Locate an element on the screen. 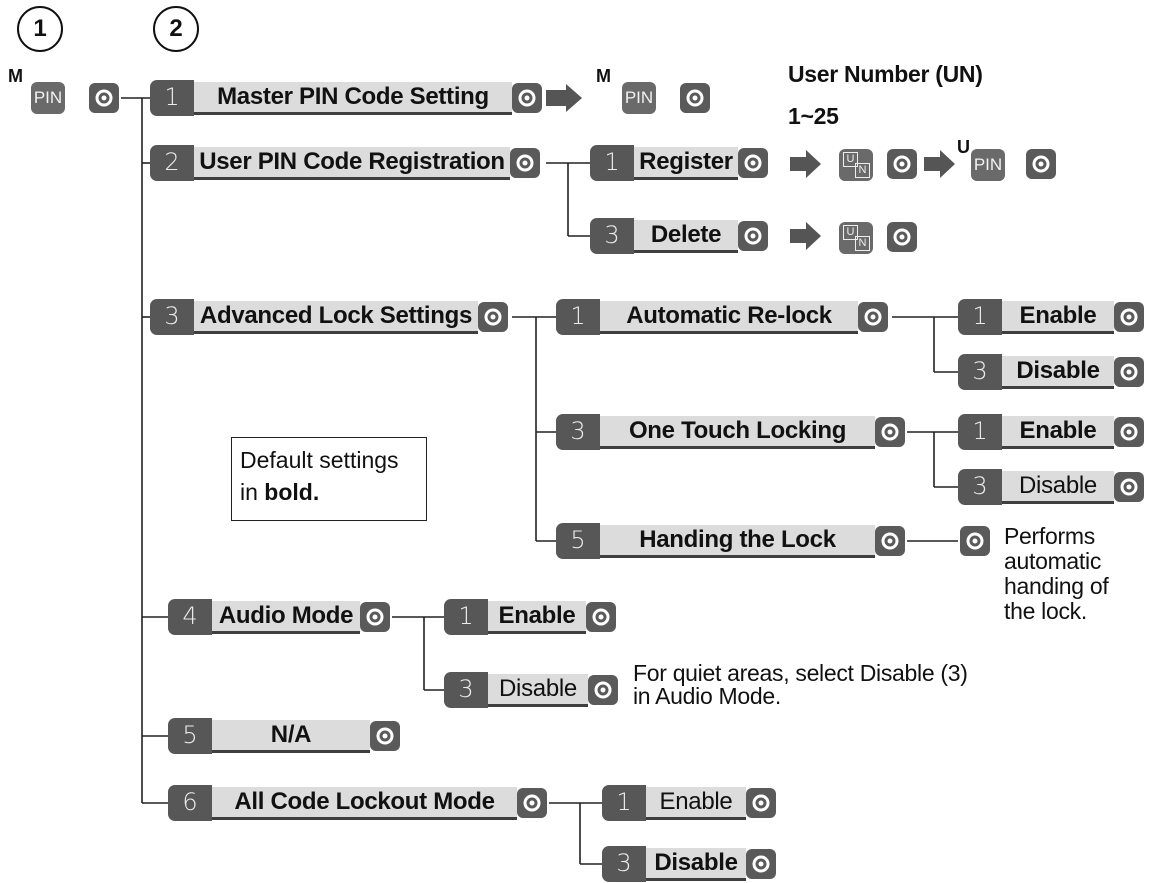  step-1-circle: 1 is located at coordinates (40, 29).